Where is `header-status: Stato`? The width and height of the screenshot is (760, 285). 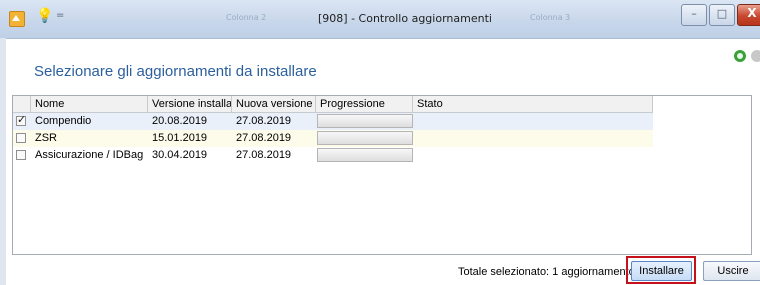 header-status: Stato is located at coordinates (533, 104).